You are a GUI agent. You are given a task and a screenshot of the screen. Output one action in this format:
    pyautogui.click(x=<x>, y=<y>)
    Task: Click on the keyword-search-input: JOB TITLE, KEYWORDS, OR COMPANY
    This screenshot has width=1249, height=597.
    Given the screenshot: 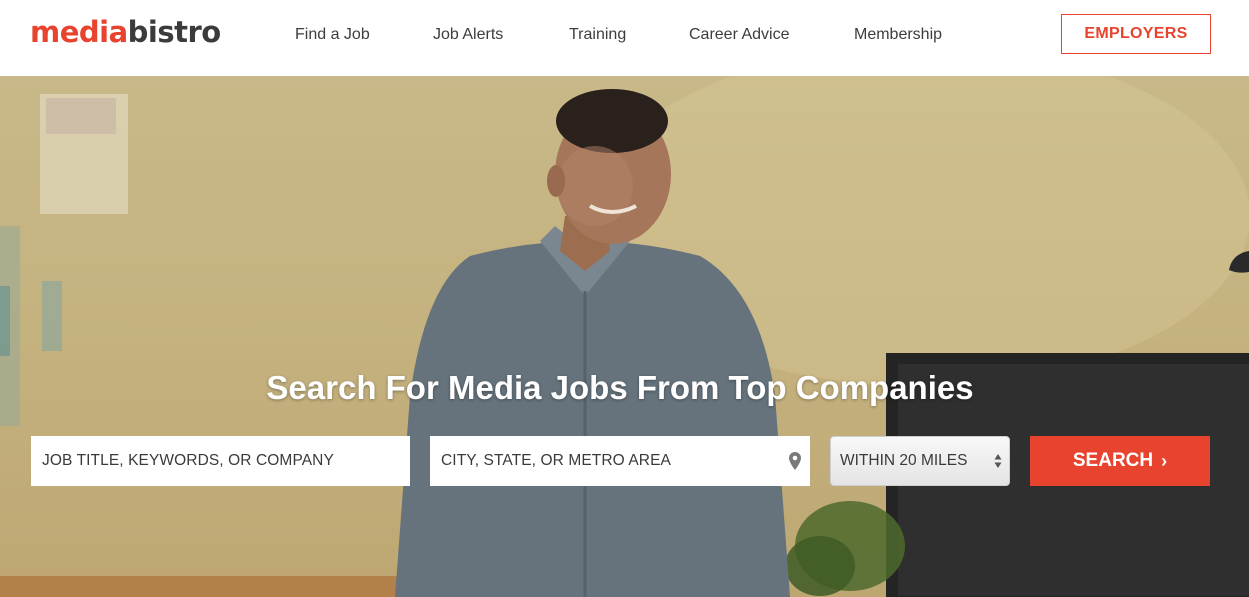 What is the action you would take?
    pyautogui.click(x=220, y=461)
    